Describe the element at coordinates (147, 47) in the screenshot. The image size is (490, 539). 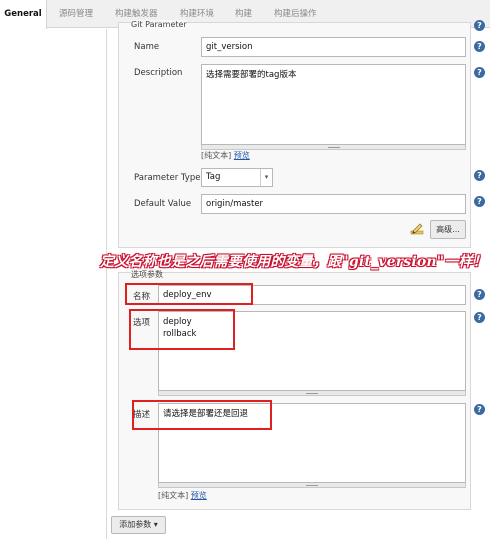
I see `name-label: Name` at that location.